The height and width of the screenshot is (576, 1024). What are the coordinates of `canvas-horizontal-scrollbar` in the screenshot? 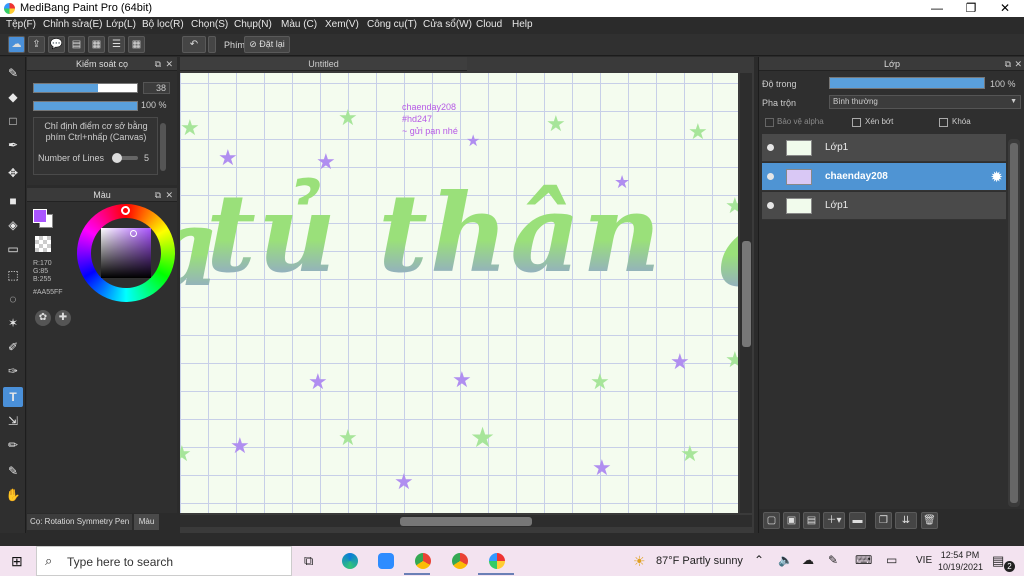 It's located at (466, 521).